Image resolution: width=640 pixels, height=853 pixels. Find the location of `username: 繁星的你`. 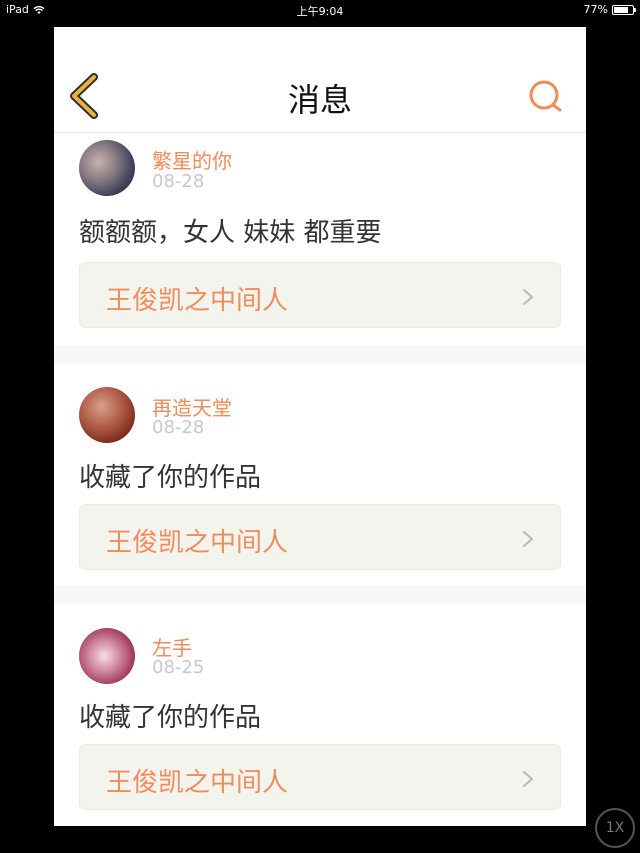

username: 繁星的你 is located at coordinates (192, 159).